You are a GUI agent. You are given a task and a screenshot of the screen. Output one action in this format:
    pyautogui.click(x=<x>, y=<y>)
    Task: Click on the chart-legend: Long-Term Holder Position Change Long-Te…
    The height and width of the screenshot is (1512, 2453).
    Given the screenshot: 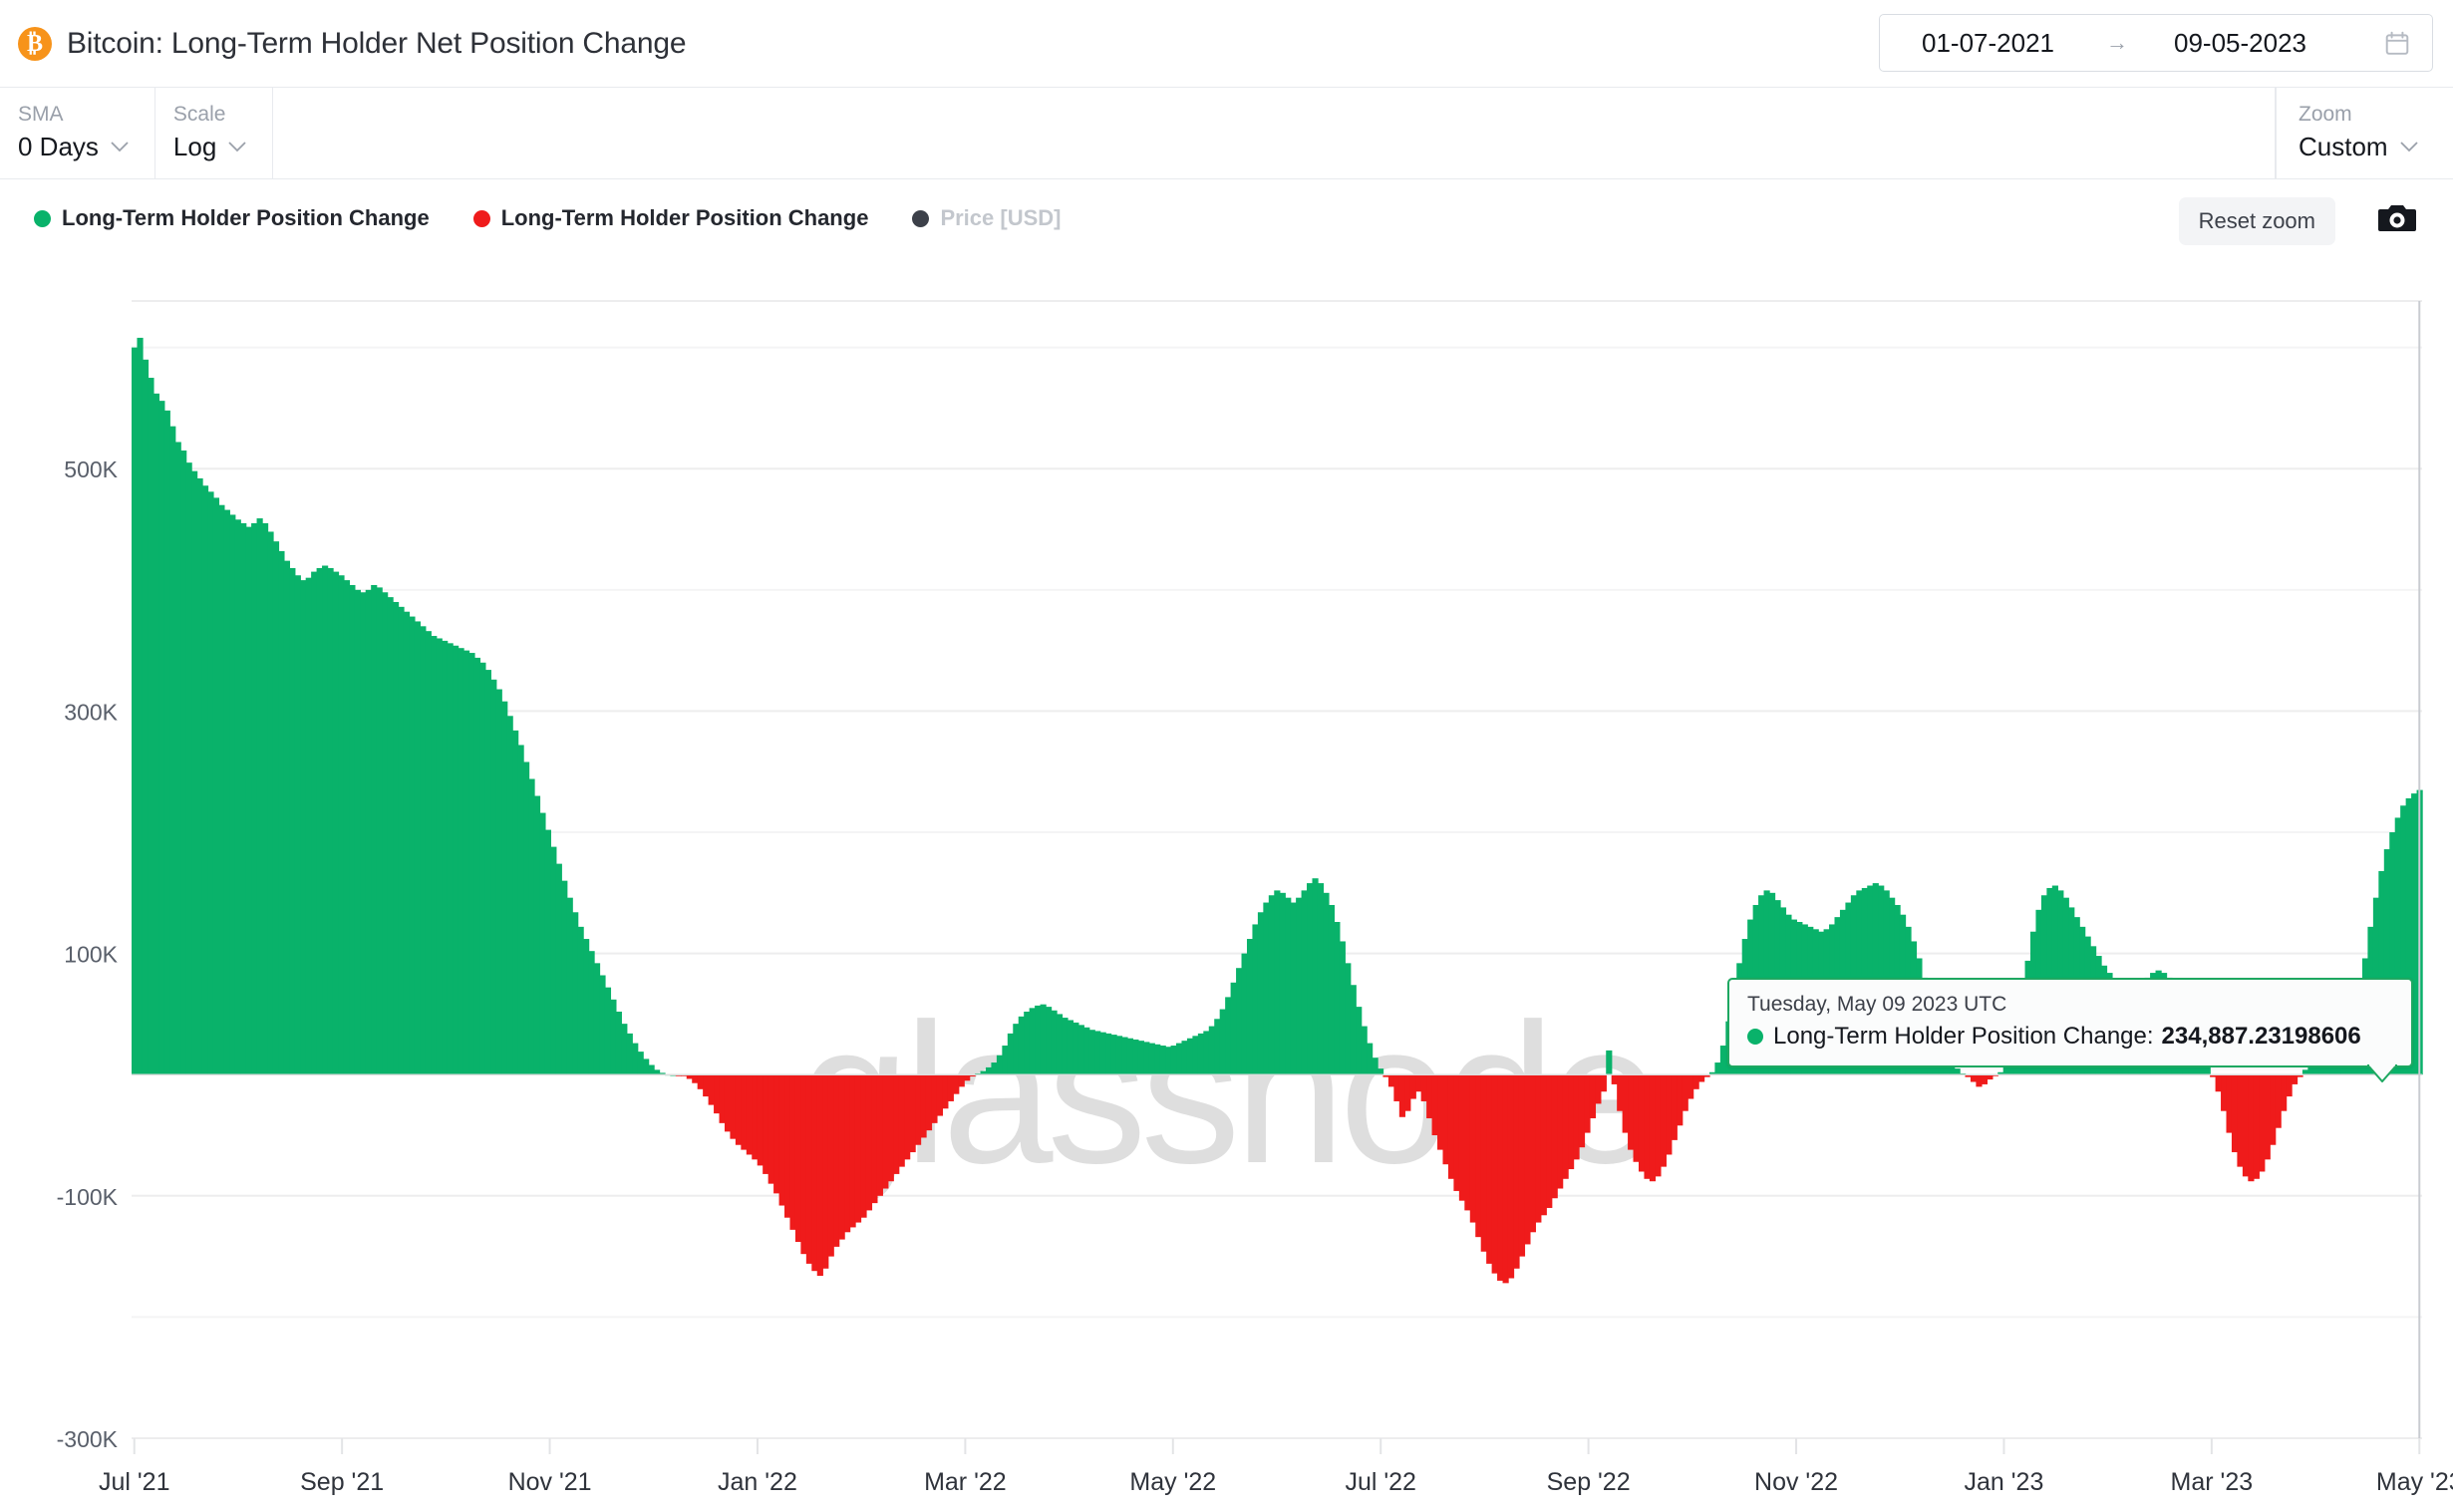 What is the action you would take?
    pyautogui.click(x=1226, y=218)
    